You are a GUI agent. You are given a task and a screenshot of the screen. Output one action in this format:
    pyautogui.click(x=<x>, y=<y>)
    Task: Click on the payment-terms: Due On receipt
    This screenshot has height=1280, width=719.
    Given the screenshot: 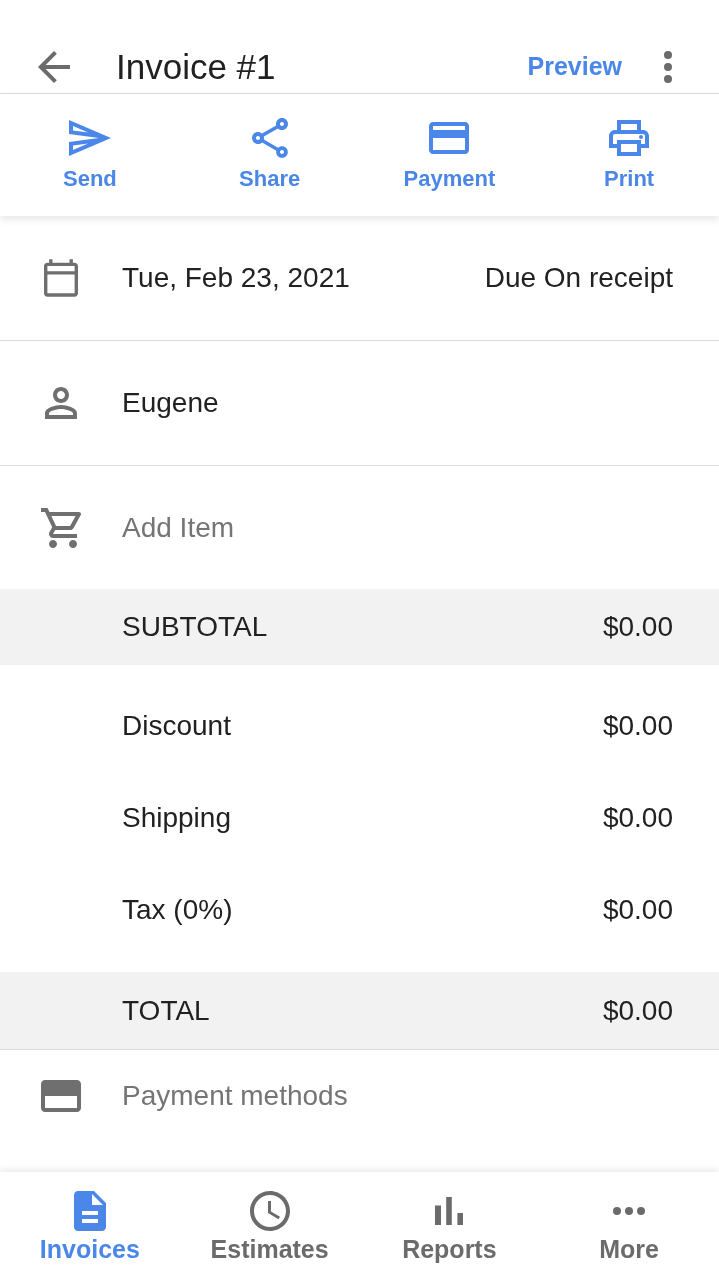 What is the action you would take?
    pyautogui.click(x=578, y=278)
    